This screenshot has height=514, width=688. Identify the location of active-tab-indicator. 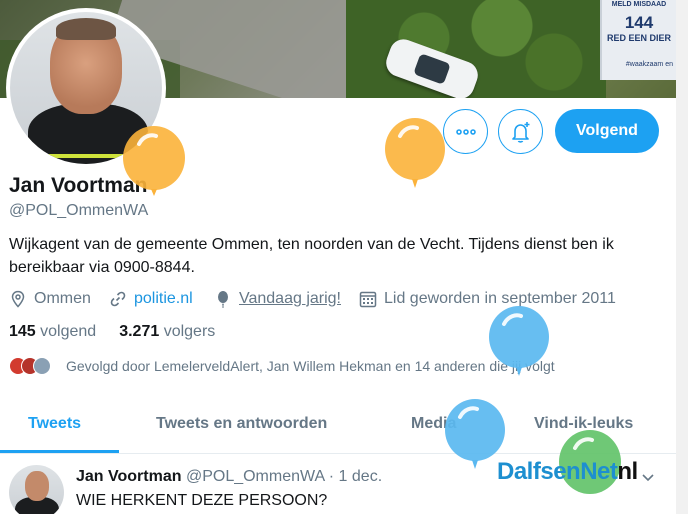
(59, 451).